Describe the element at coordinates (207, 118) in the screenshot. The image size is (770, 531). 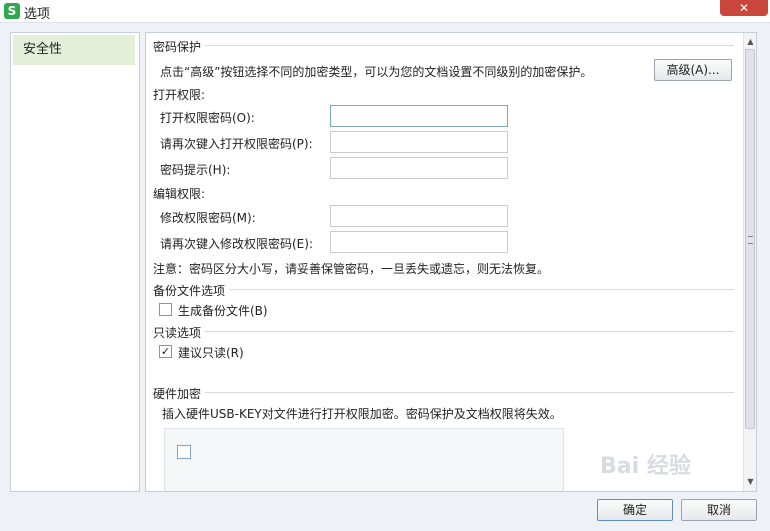
I see `open-password-label: 打开权限密码(O):` at that location.